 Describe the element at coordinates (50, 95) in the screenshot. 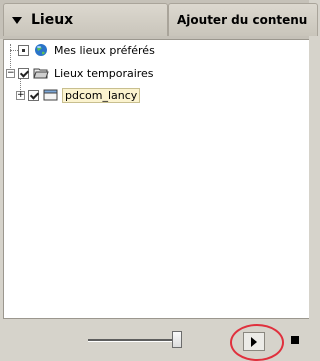

I see `layer-icon` at that location.